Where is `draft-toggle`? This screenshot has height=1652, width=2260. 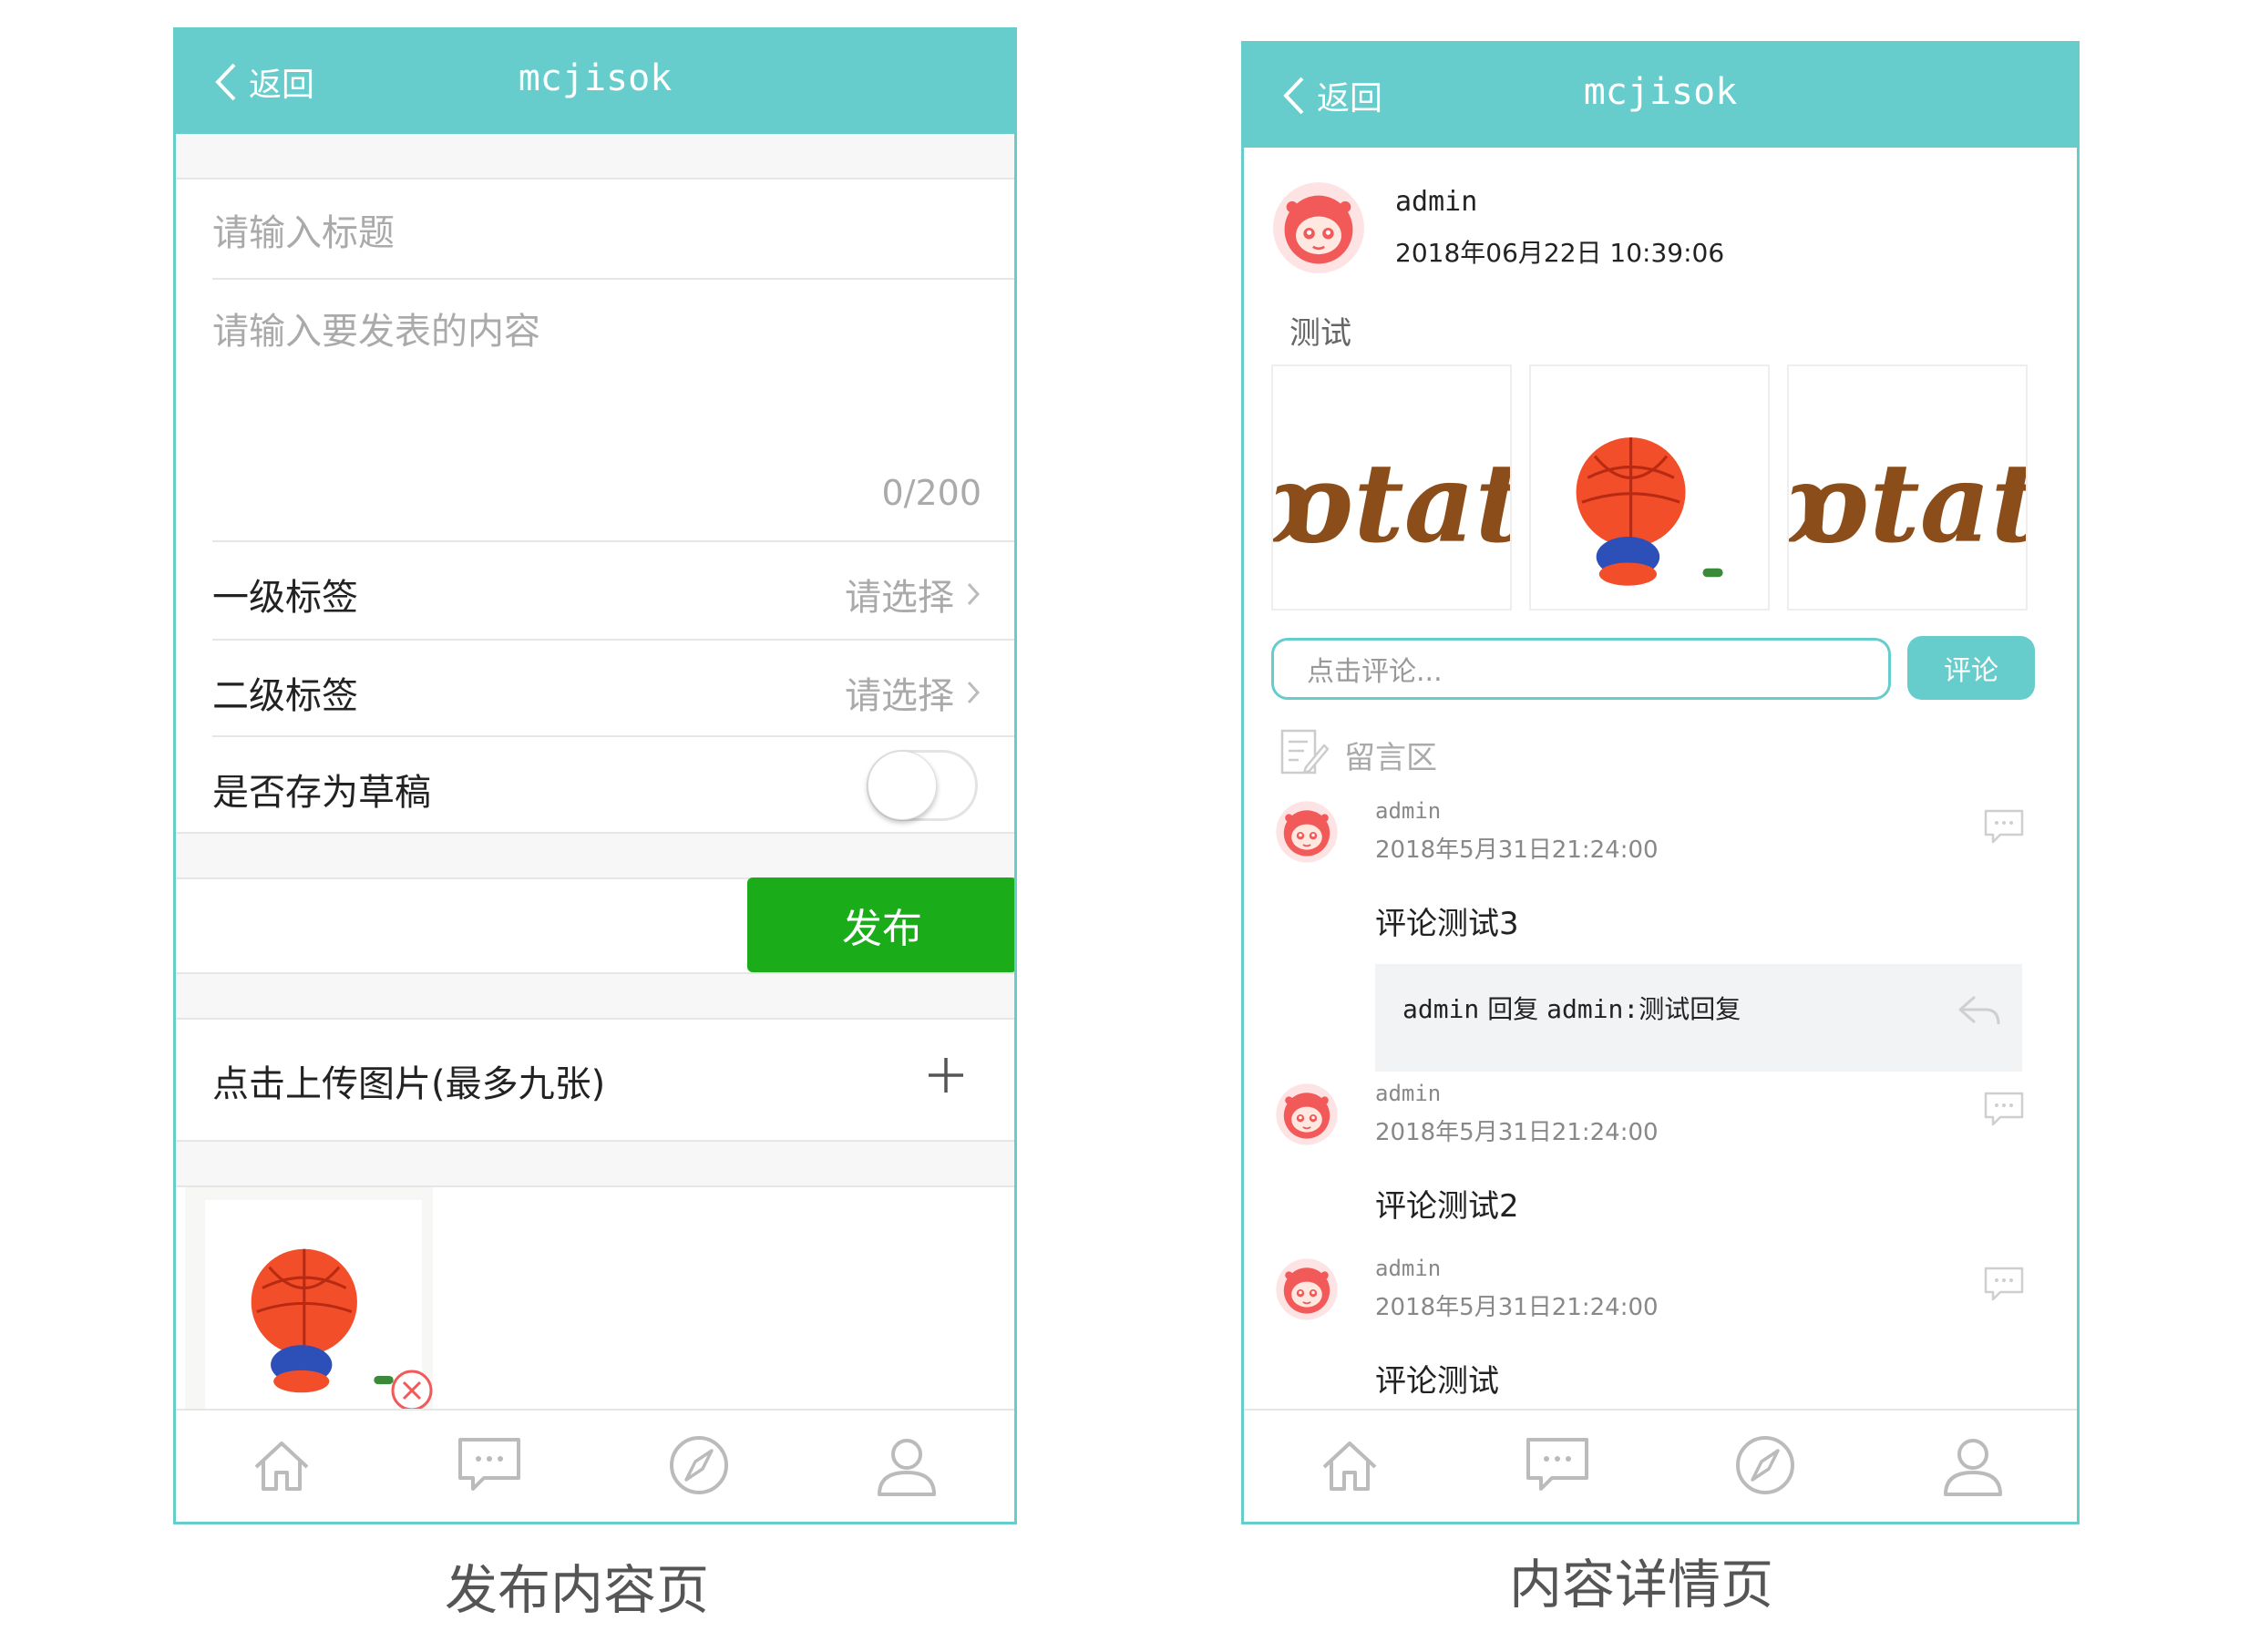
draft-toggle is located at coordinates (922, 785).